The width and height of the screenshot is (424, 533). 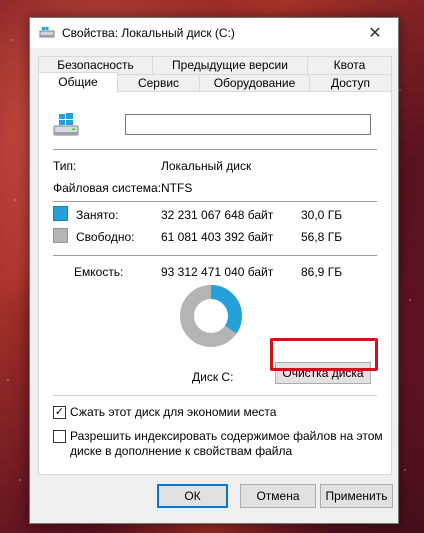 I want to click on apply-button: Применить, so click(x=356, y=496).